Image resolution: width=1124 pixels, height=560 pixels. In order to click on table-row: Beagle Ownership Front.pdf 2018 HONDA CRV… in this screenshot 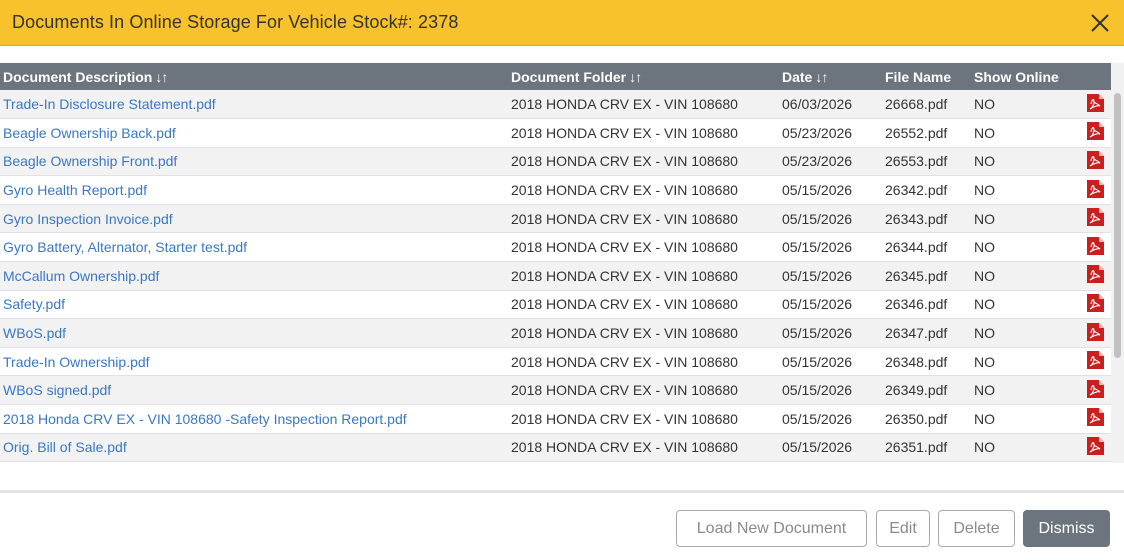, I will do `click(555, 161)`.